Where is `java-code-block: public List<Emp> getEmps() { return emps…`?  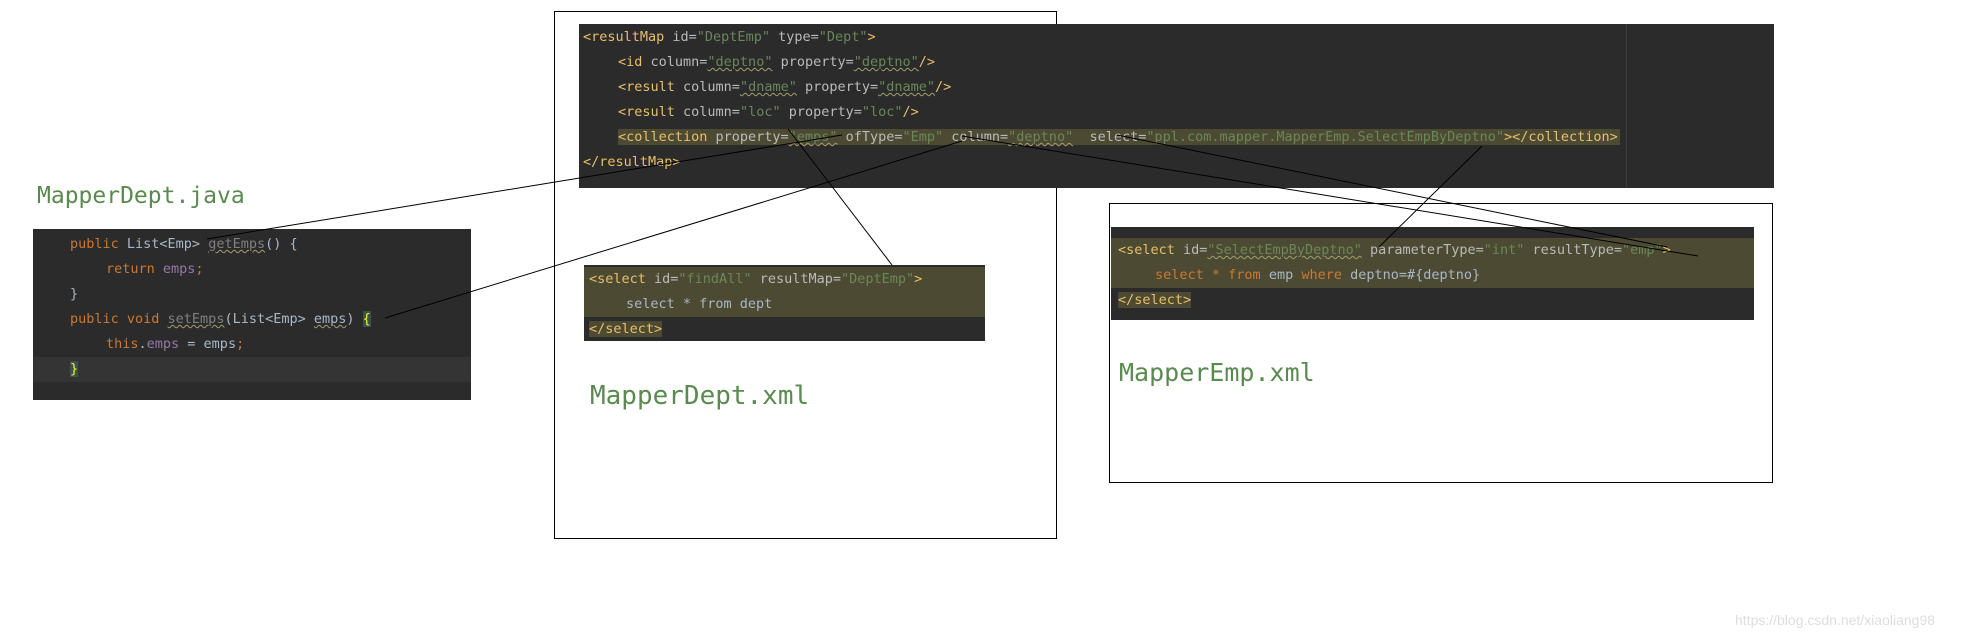
java-code-block: public List<Emp> getEmps() { return emps… is located at coordinates (252, 314).